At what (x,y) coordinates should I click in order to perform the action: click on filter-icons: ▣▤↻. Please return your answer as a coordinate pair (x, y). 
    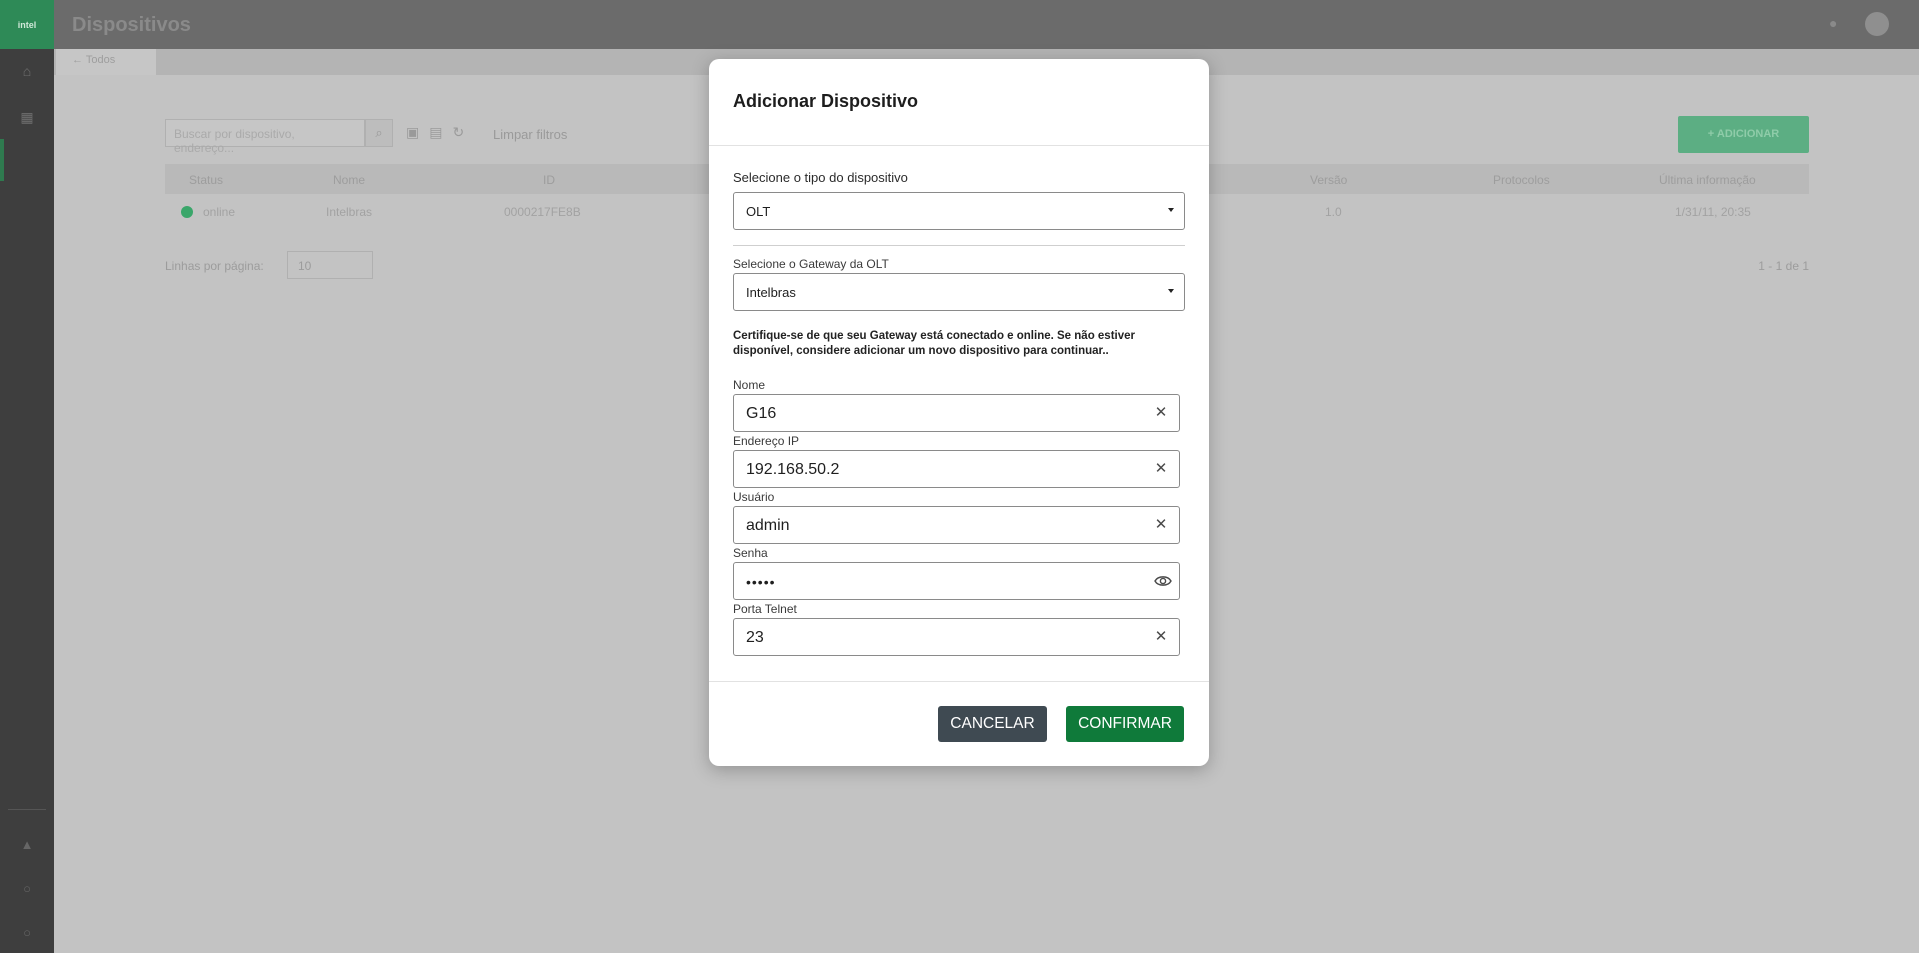
    Looking at the image, I should click on (440, 132).